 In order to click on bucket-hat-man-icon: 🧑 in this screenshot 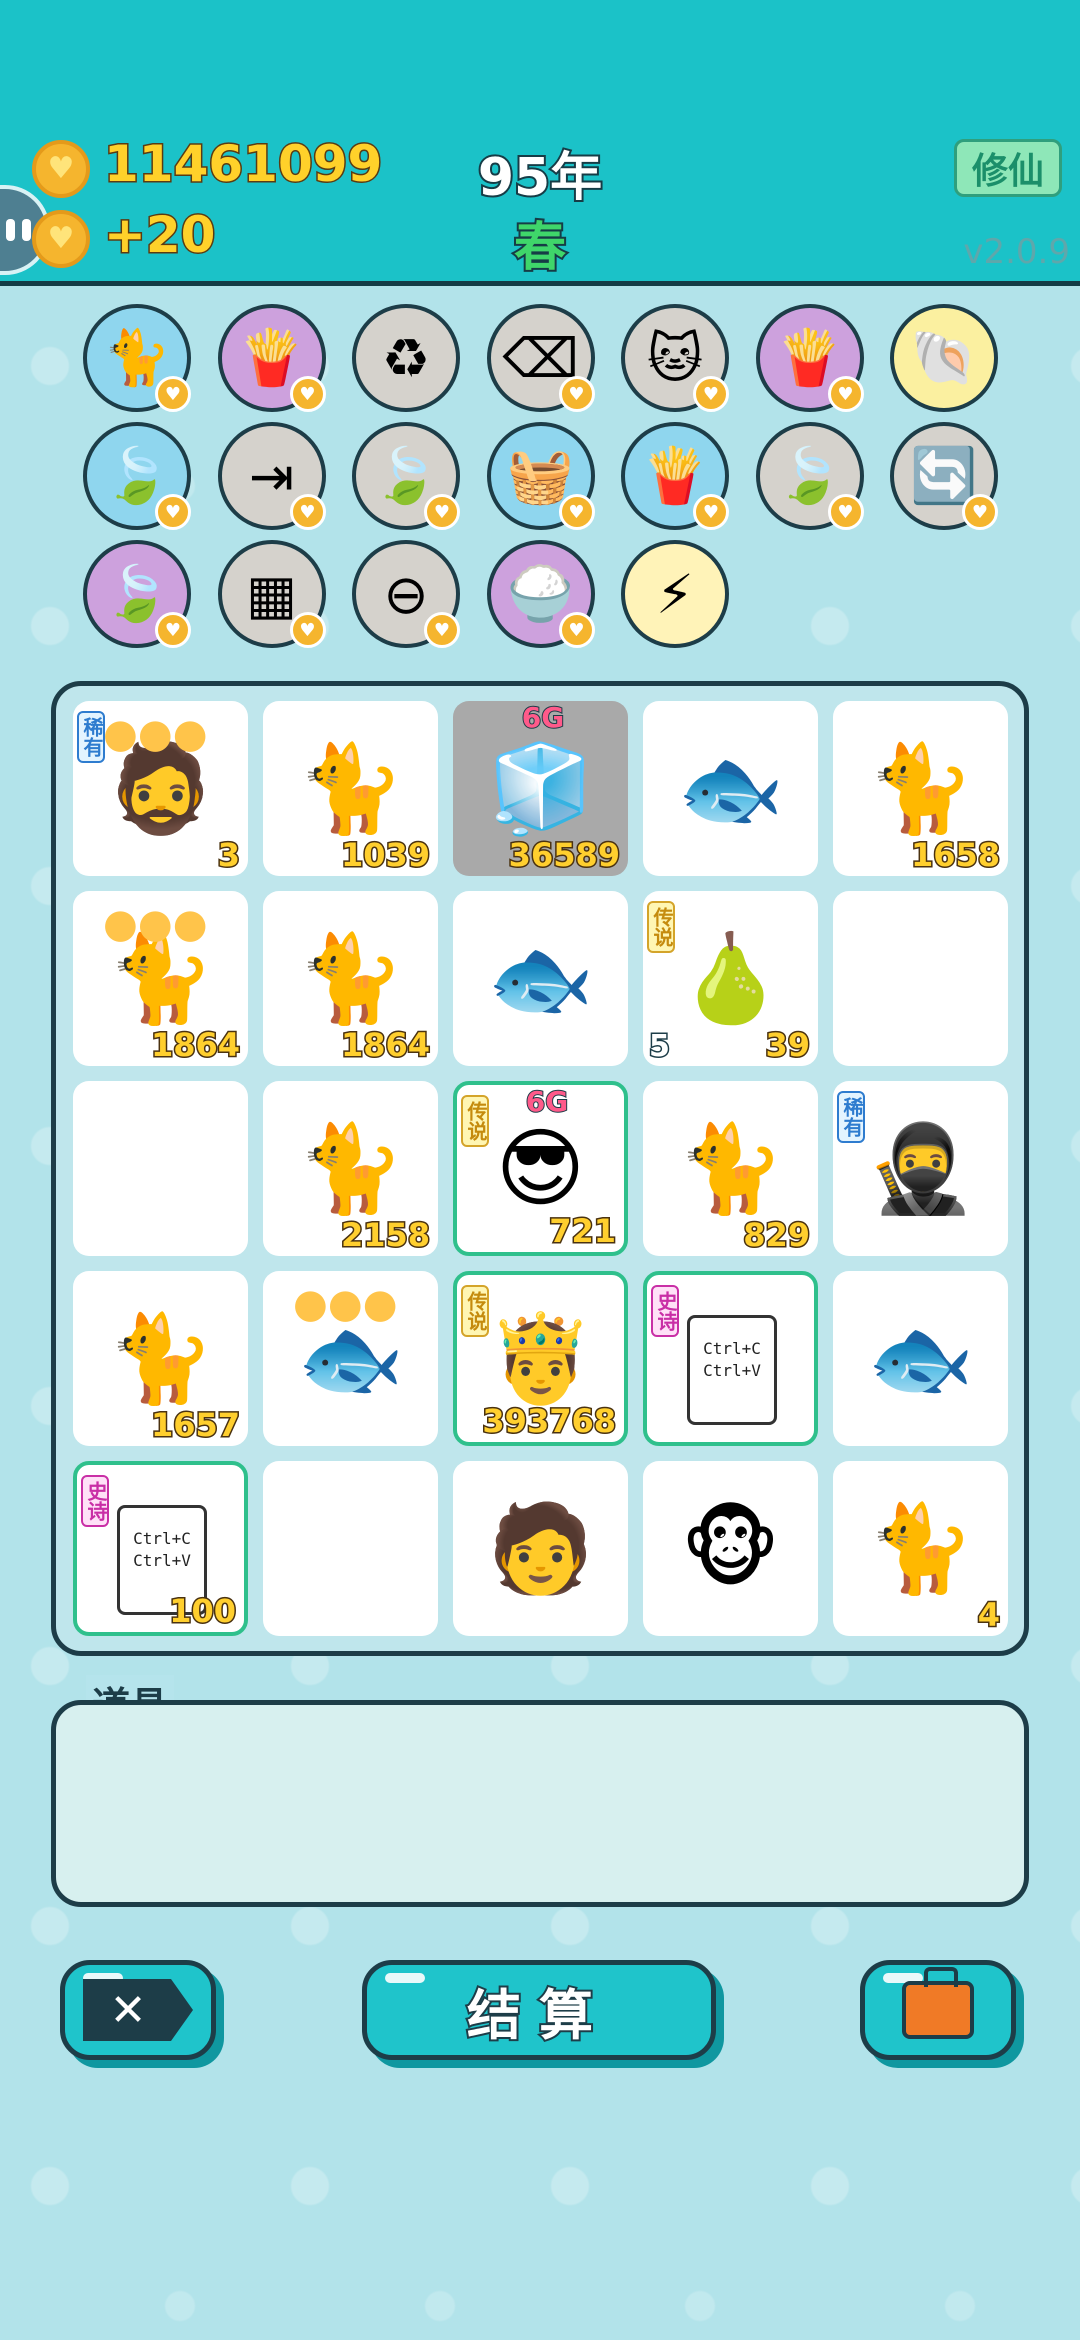, I will do `click(540, 1549)`.